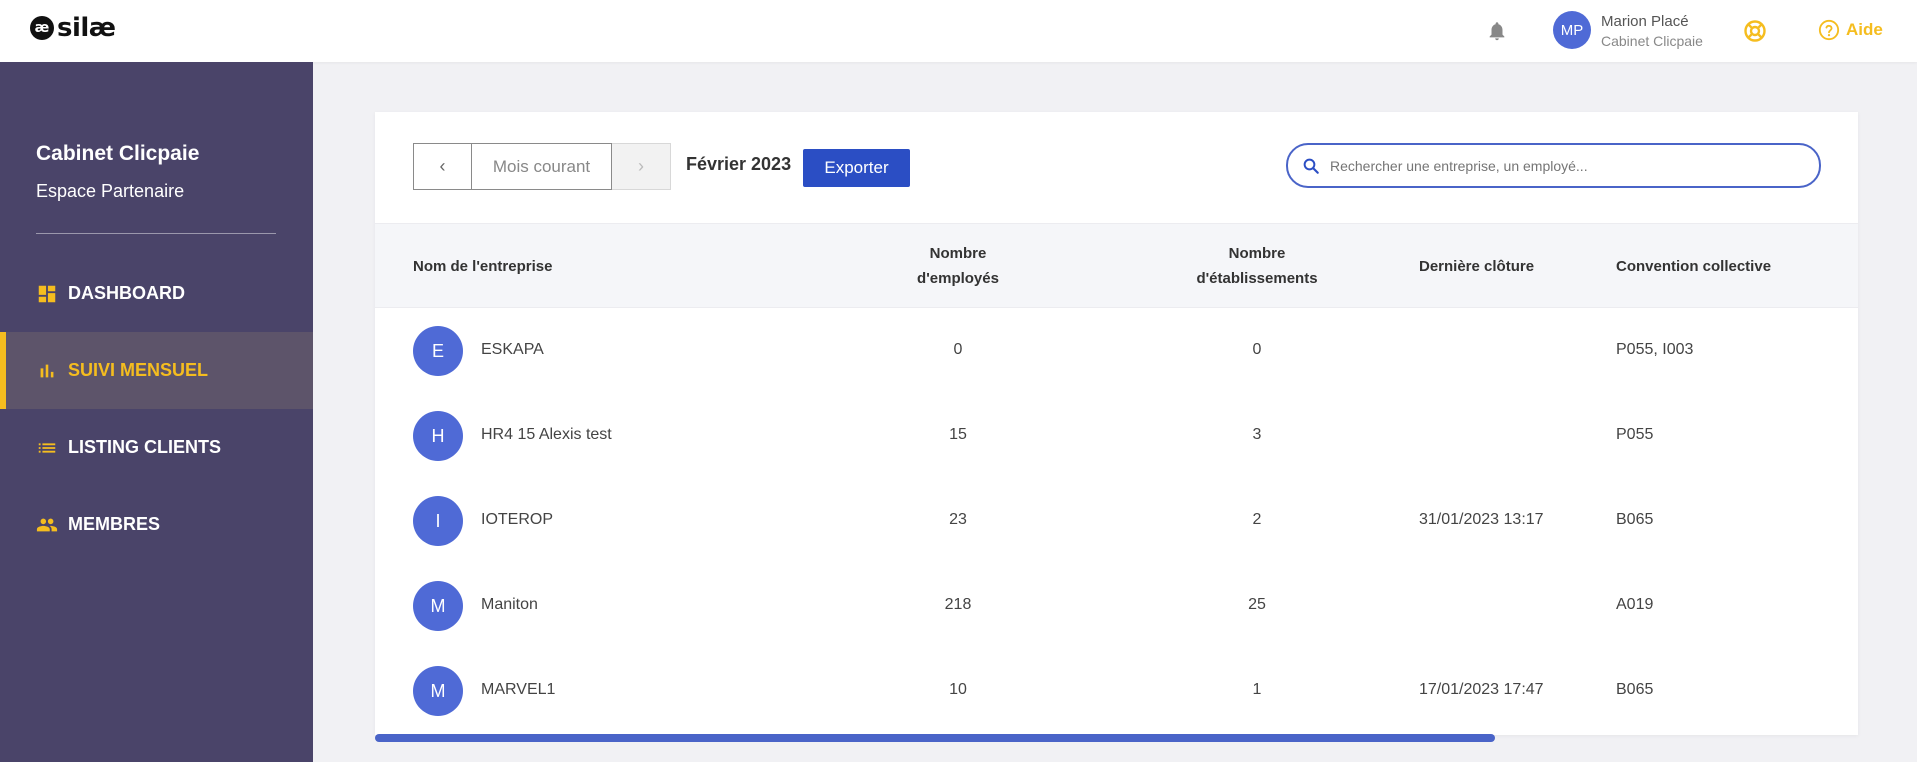 This screenshot has width=1917, height=762. What do you see at coordinates (739, 164) in the screenshot?
I see `period-label: Février 2023` at bounding box center [739, 164].